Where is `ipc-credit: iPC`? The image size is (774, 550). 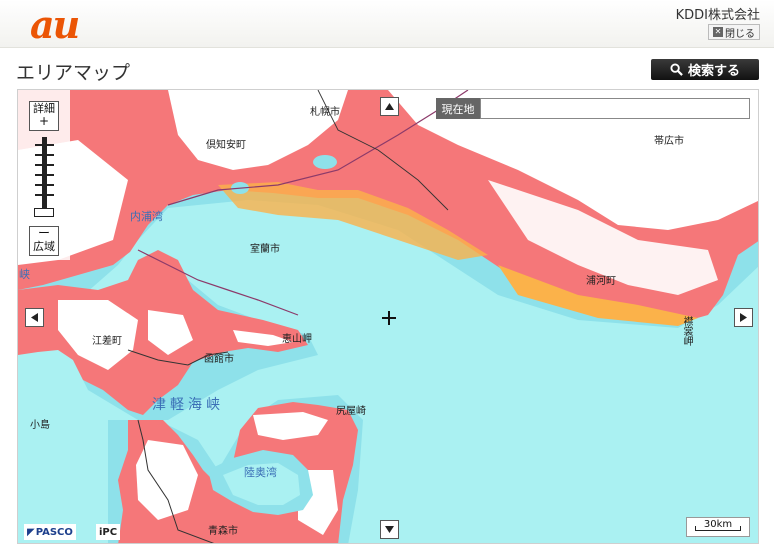
ipc-credit: iPC is located at coordinates (108, 532).